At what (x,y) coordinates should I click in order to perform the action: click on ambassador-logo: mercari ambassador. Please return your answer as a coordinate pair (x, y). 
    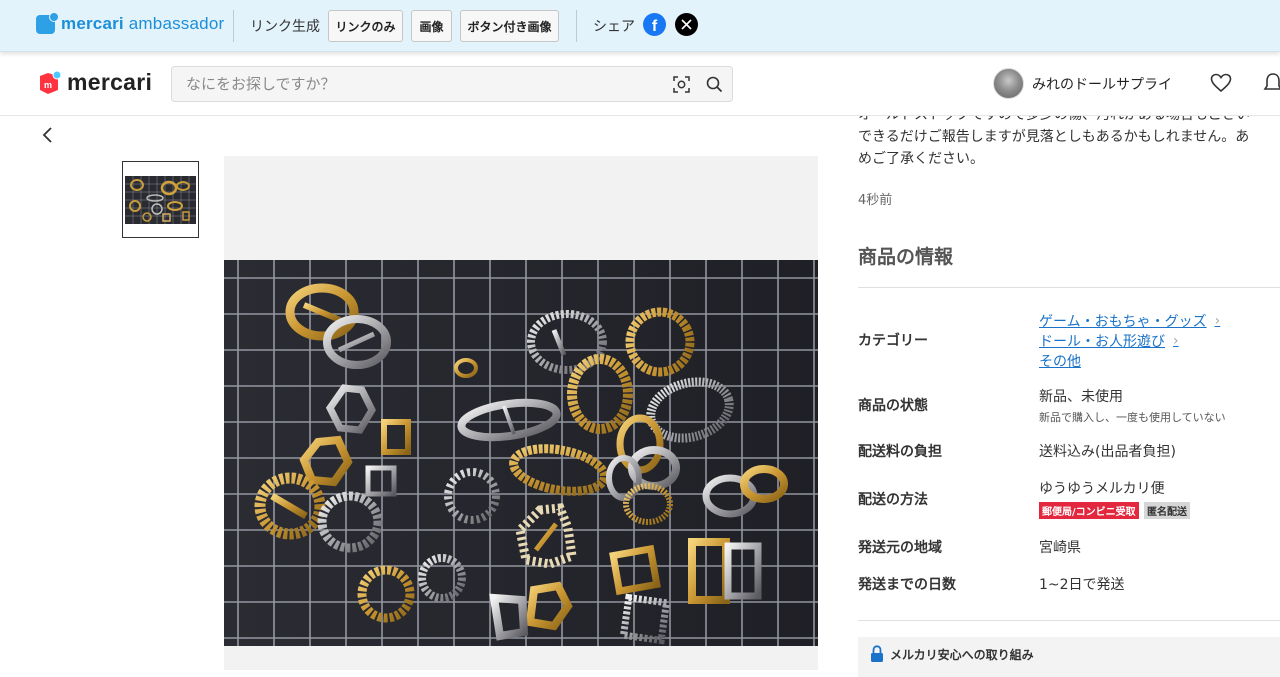
    Looking at the image, I should click on (130, 23).